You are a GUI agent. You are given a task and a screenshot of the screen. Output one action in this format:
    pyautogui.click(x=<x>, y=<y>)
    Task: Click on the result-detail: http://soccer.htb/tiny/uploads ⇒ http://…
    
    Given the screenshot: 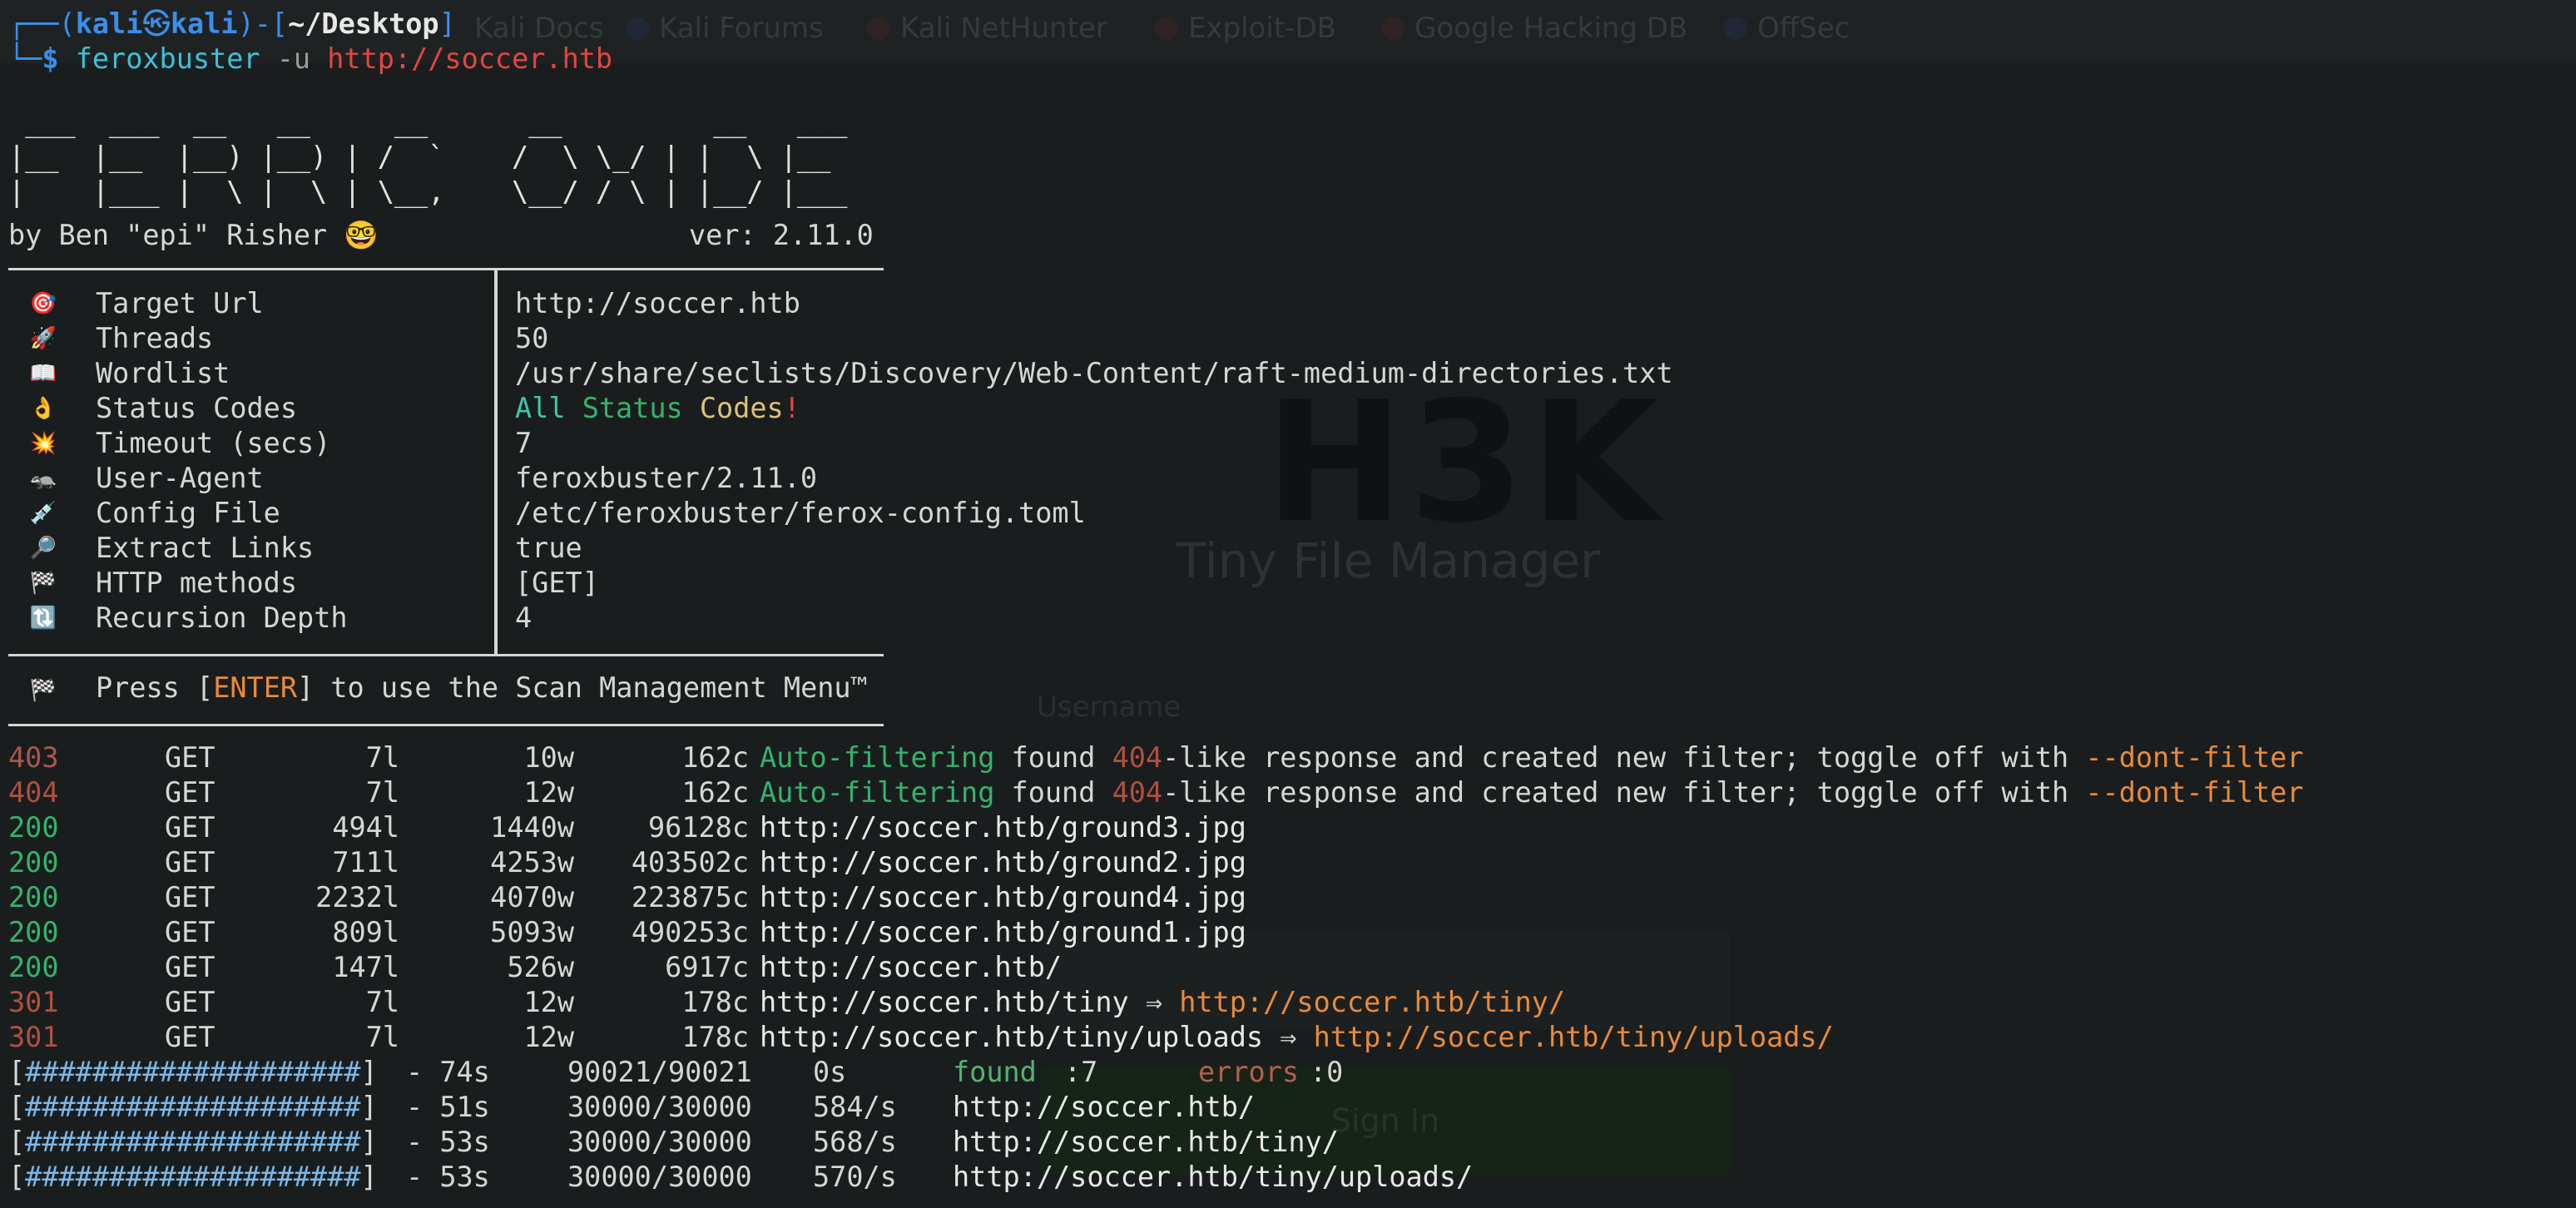 What is the action you would take?
    pyautogui.click(x=1297, y=1037)
    